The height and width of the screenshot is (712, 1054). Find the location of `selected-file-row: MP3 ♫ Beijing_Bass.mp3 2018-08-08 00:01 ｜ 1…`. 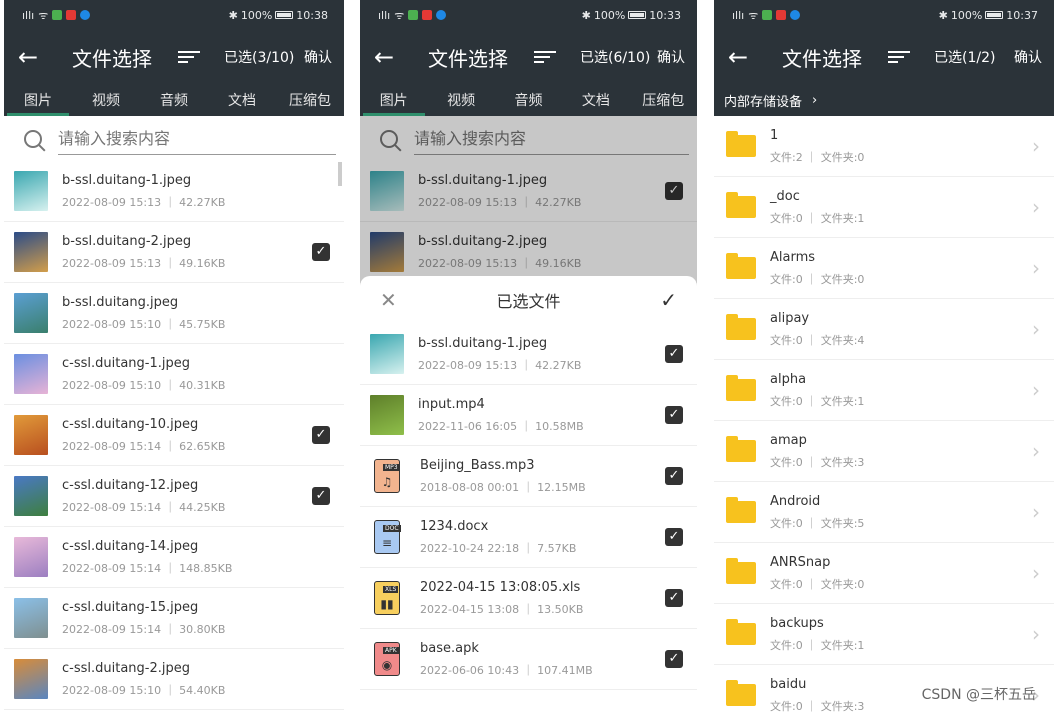

selected-file-row: MP3 ♫ Beijing_Bass.mp3 2018-08-08 00:01 ｜ 1… is located at coordinates (528, 476).